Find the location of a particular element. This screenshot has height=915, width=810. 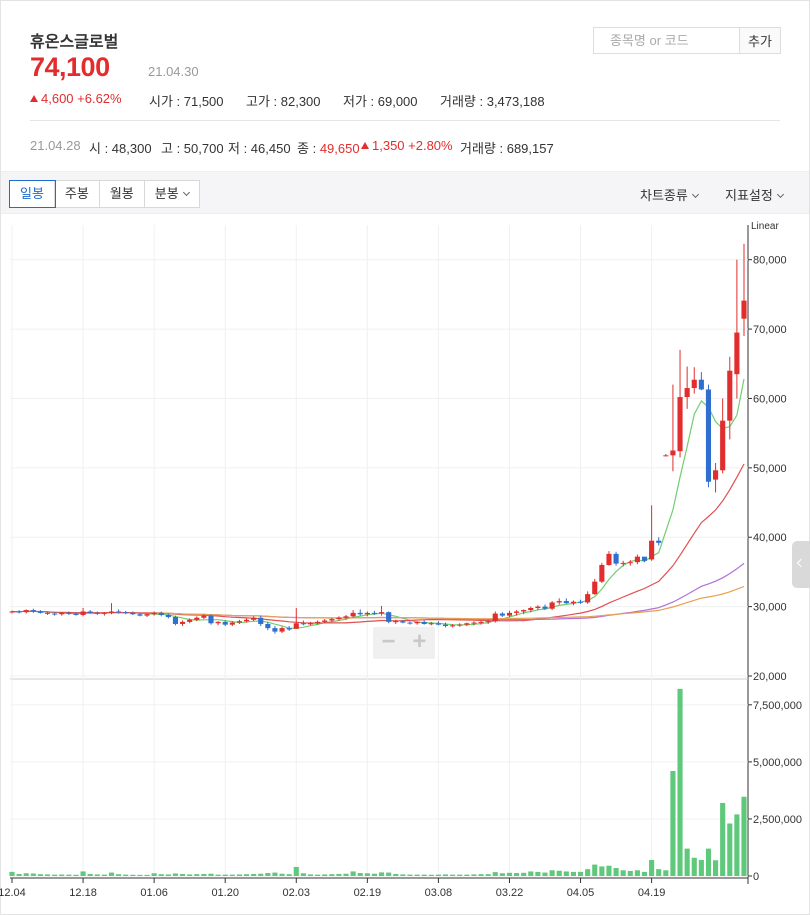

side-panel-toggle is located at coordinates (801, 564).